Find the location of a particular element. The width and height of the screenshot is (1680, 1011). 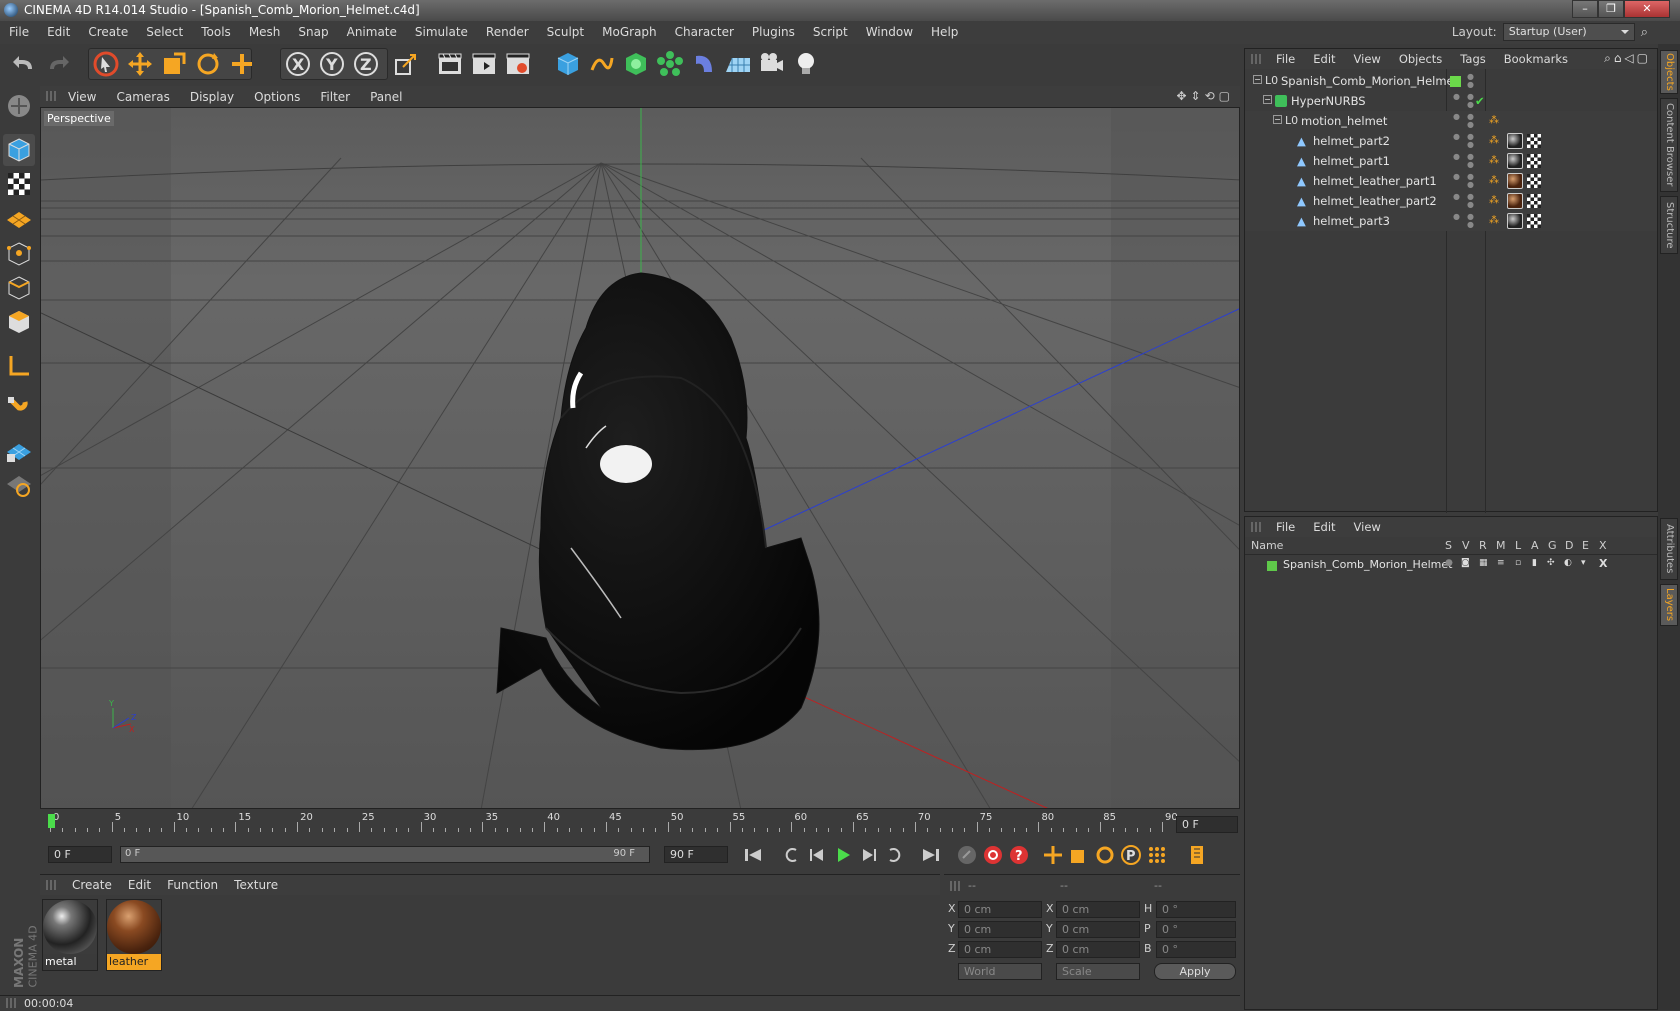

rotation-p-field: 0 ° is located at coordinates (1196, 929).